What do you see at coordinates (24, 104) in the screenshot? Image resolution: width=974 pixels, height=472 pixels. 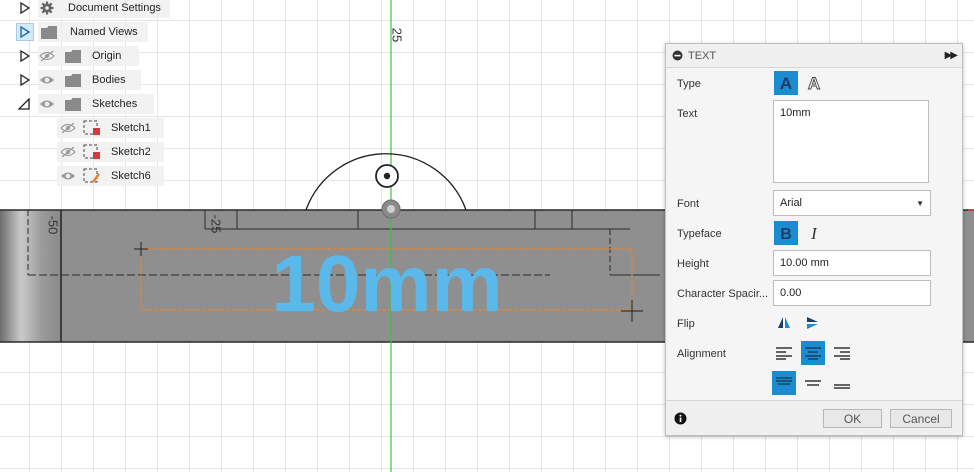 I see `collapse-sketches-icon` at bounding box center [24, 104].